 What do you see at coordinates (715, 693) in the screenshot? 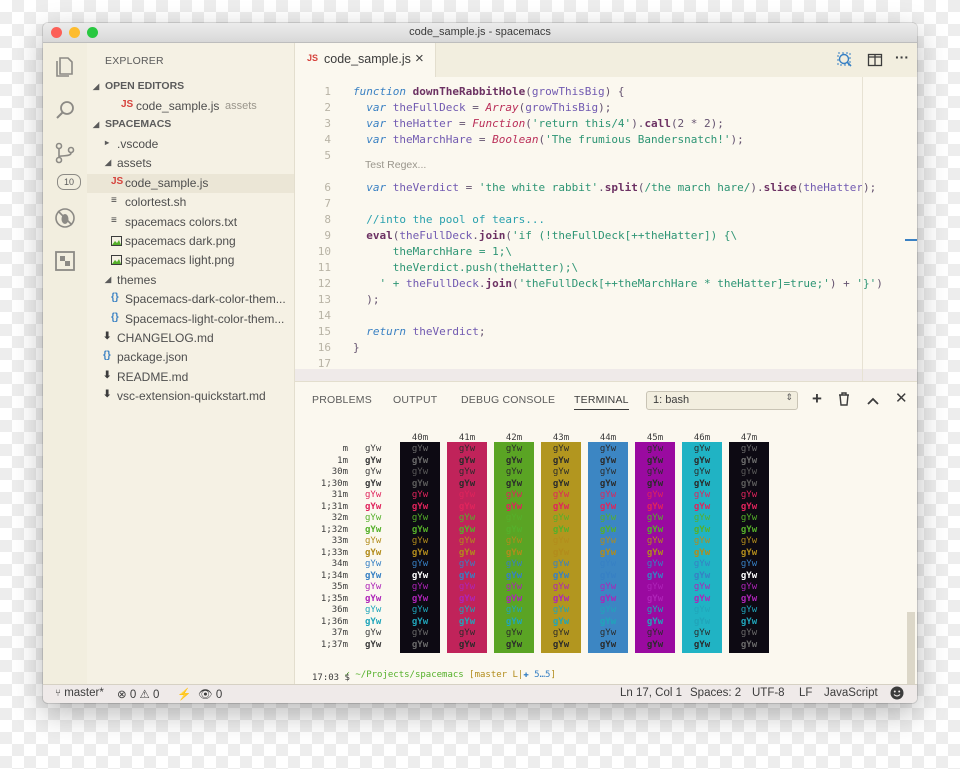
I see `indentation-status: Spaces: 2` at bounding box center [715, 693].